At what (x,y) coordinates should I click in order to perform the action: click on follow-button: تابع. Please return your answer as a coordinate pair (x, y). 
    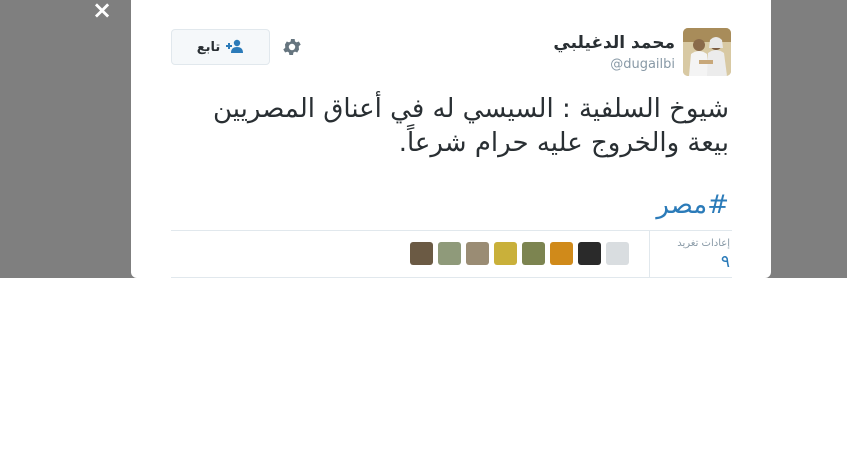
    Looking at the image, I should click on (220, 47).